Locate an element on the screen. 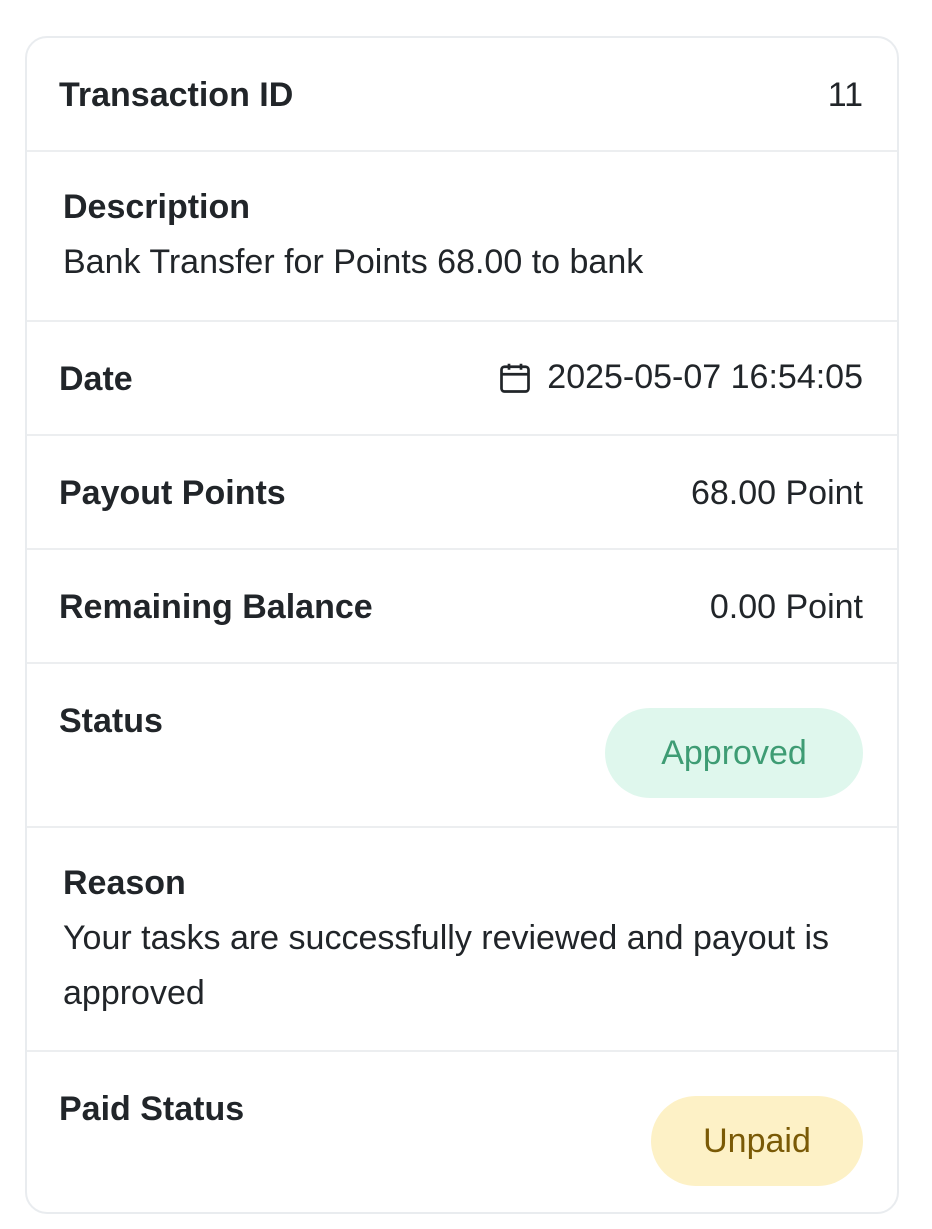 The height and width of the screenshot is (1229, 932). date-label: Date is located at coordinates (96, 379).